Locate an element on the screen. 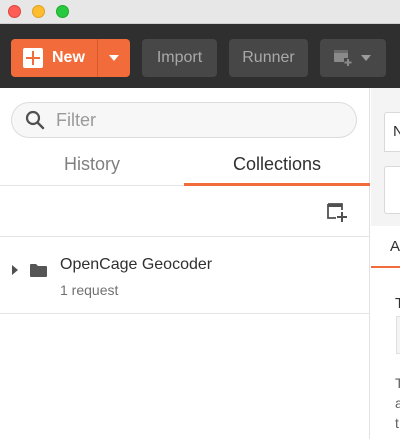 This screenshot has height=439, width=400. description-text: T a t is located at coordinates (397, 403).